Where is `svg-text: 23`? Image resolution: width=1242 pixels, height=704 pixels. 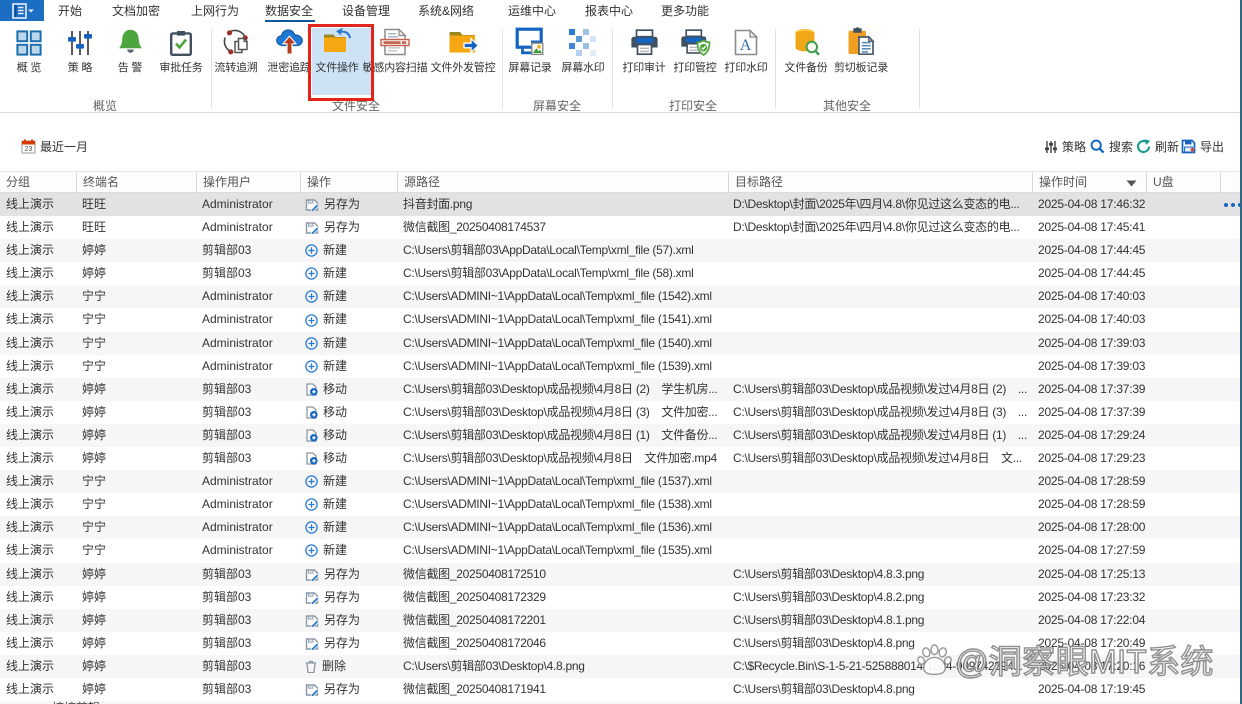 svg-text: 23 is located at coordinates (29, 149).